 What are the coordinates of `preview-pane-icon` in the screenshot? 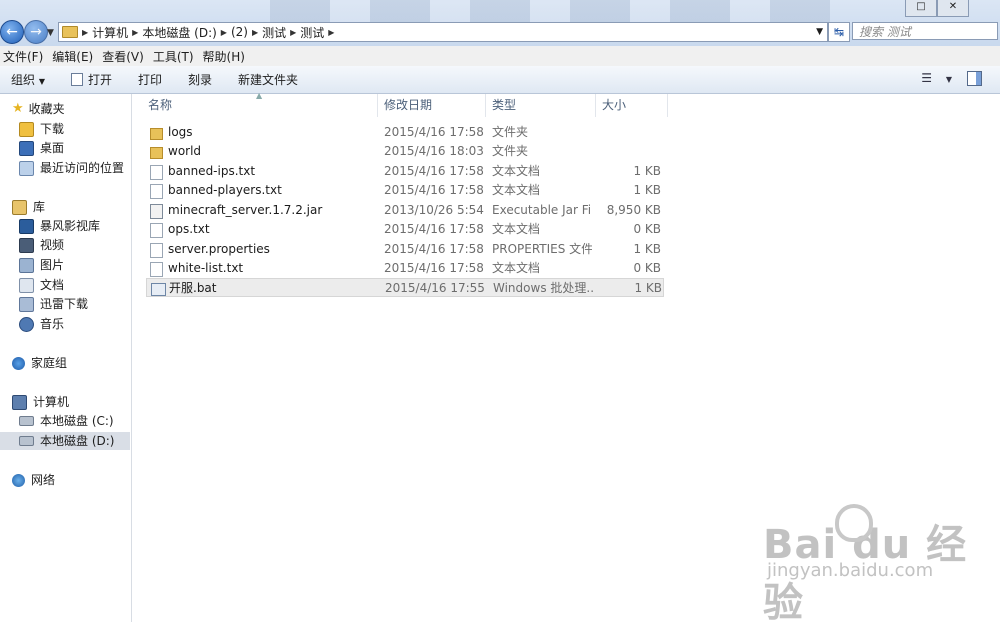 It's located at (974, 78).